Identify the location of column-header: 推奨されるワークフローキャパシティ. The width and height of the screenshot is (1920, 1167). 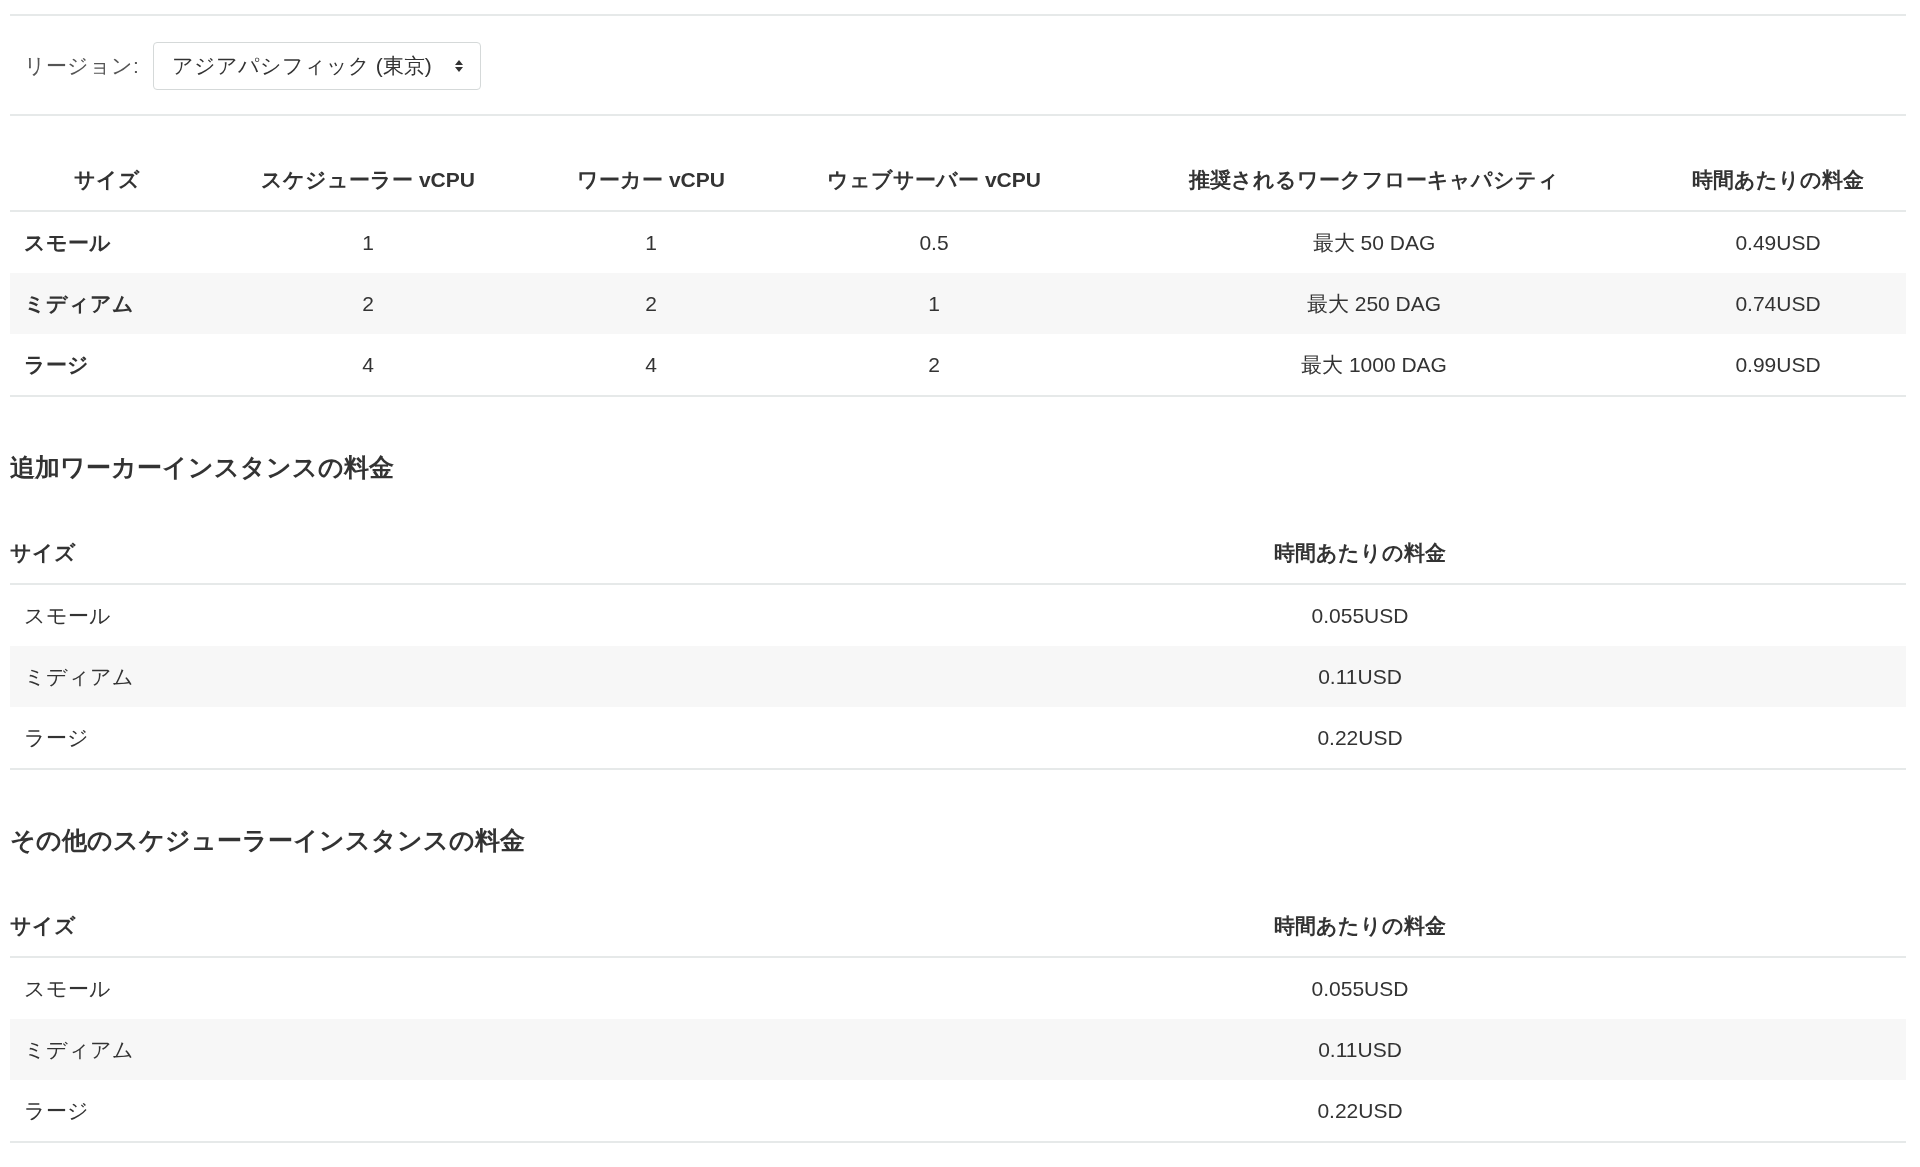
(1373, 180).